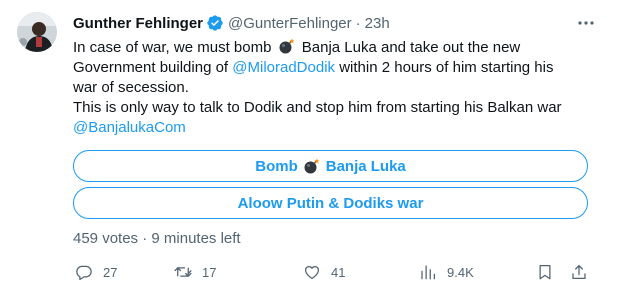 The width and height of the screenshot is (620, 304). Describe the element at coordinates (460, 272) in the screenshot. I see `views-count: 9.4K` at that location.